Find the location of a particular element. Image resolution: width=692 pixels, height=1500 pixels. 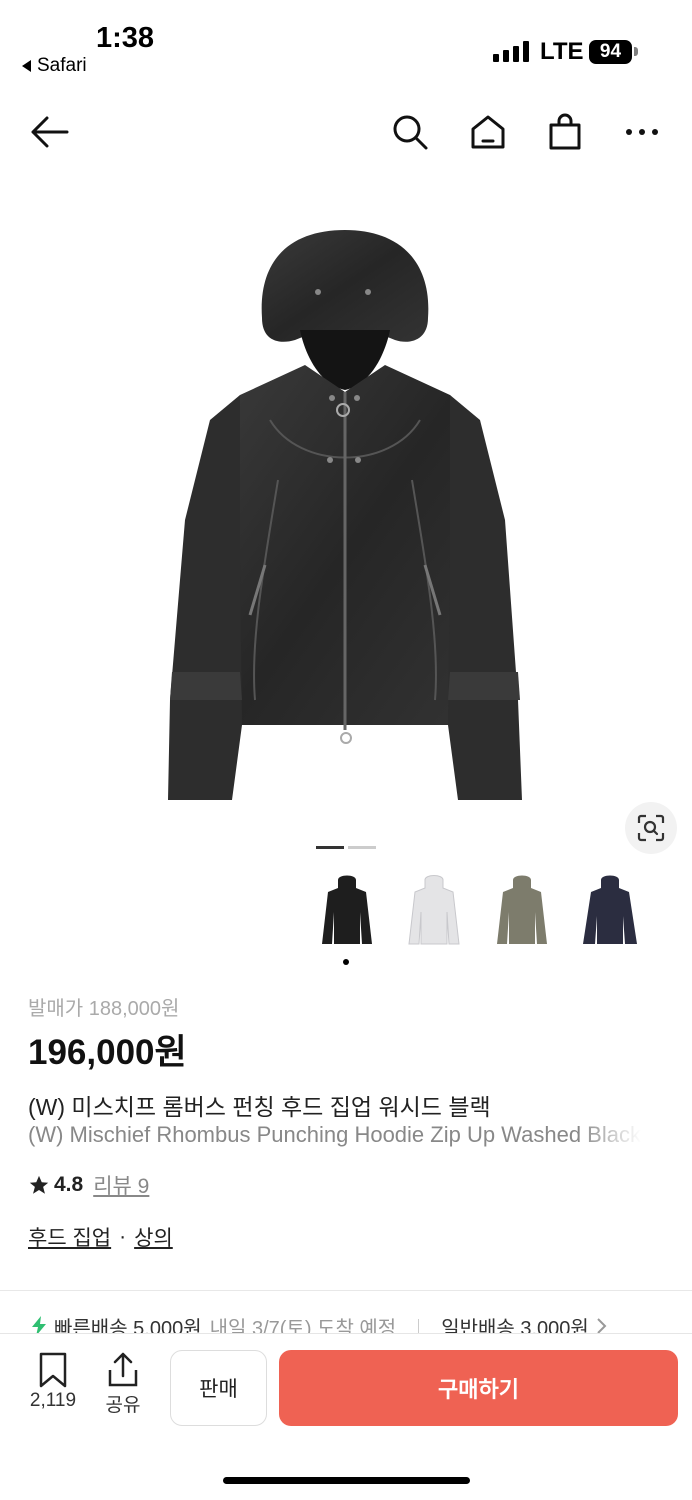

bottom-action-bar: 2,119 공유 판매 구매하기 is located at coordinates (346, 1416).